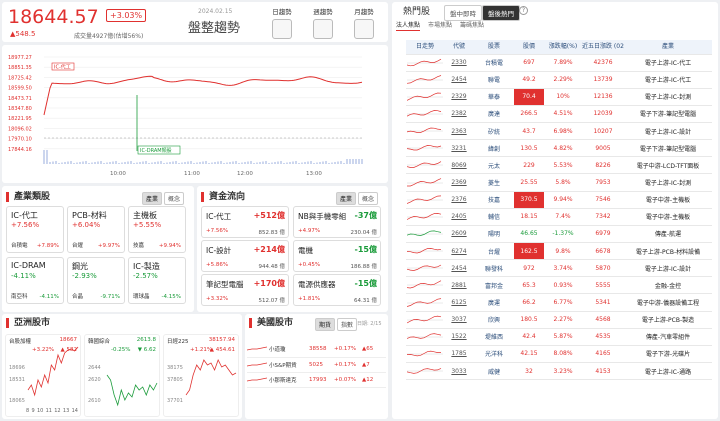 The width and height of the screenshot is (720, 421). What do you see at coordinates (559, 268) in the screenshot?
I see `hot-stock-row: 2454 聯發科 972 3.74% 5870 電子上游-IC-設計` at bounding box center [559, 268].